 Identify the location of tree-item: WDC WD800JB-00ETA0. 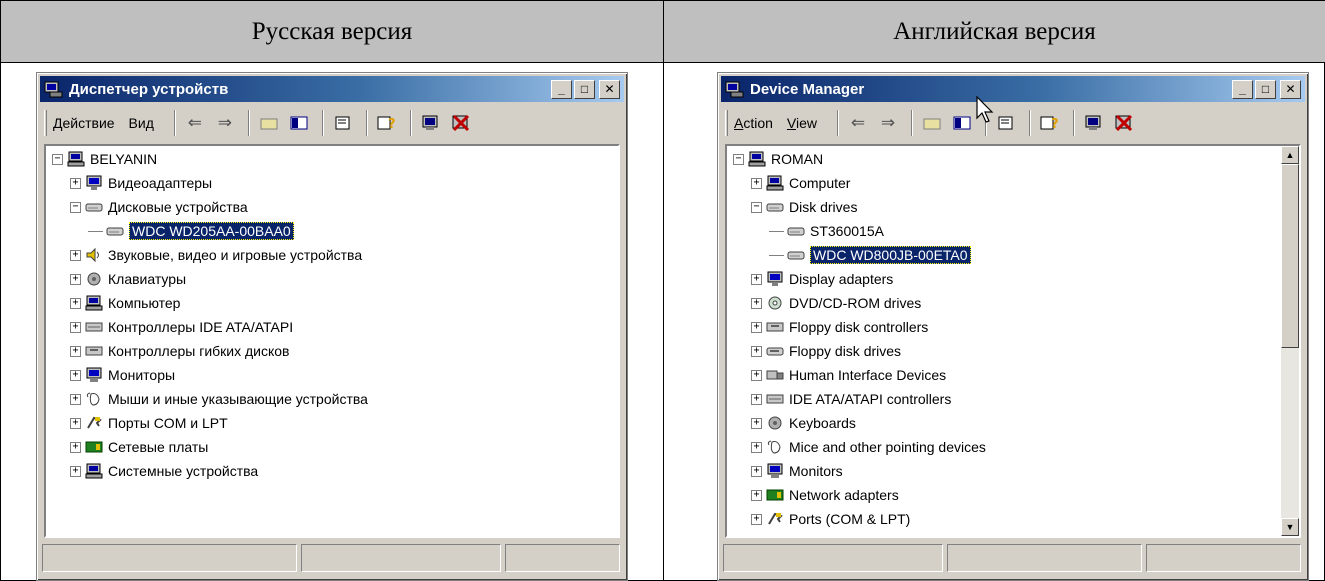
(870, 255).